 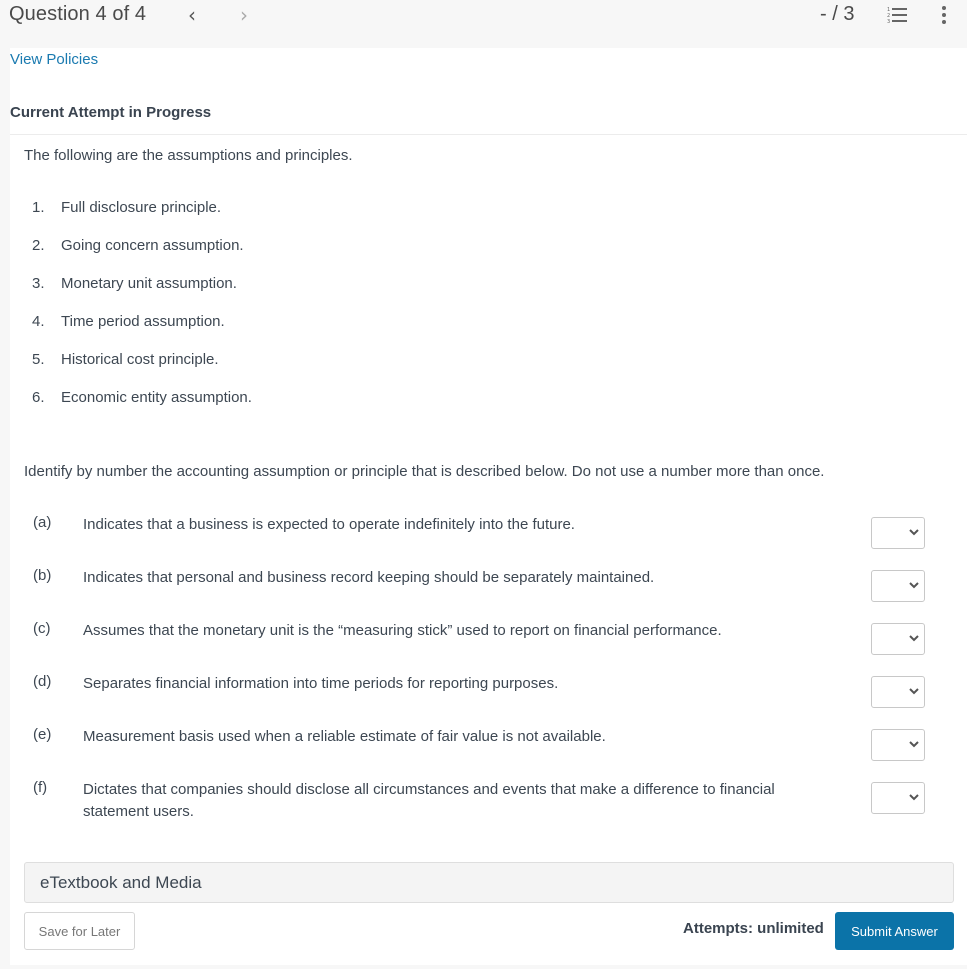 I want to click on question-score: - / 3, so click(x=837, y=14).